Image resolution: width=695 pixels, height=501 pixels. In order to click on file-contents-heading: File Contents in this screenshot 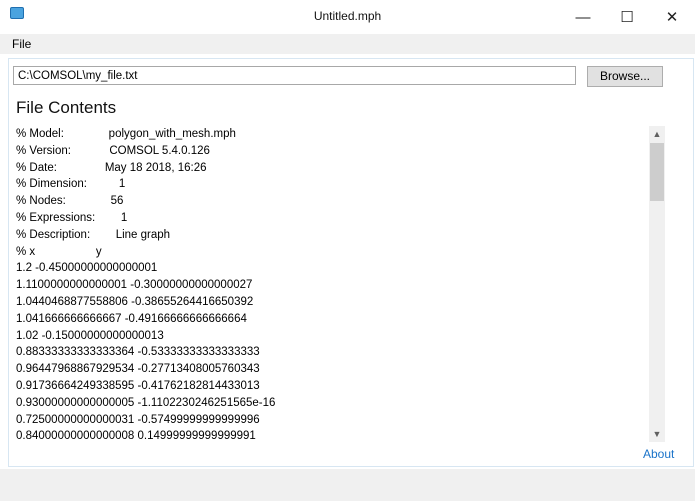, I will do `click(66, 107)`.